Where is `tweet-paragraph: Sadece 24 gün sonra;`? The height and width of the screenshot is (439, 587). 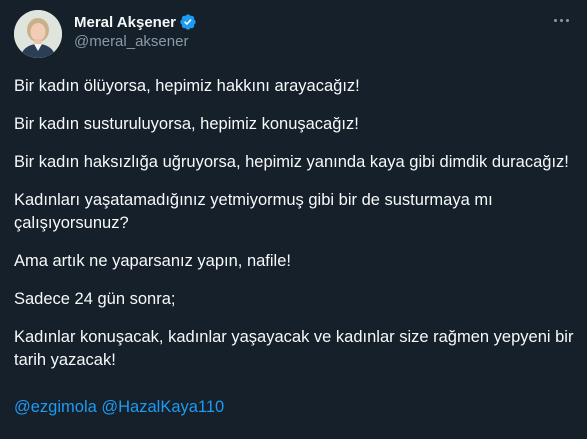 tweet-paragraph: Sadece 24 gün sonra; is located at coordinates (95, 299).